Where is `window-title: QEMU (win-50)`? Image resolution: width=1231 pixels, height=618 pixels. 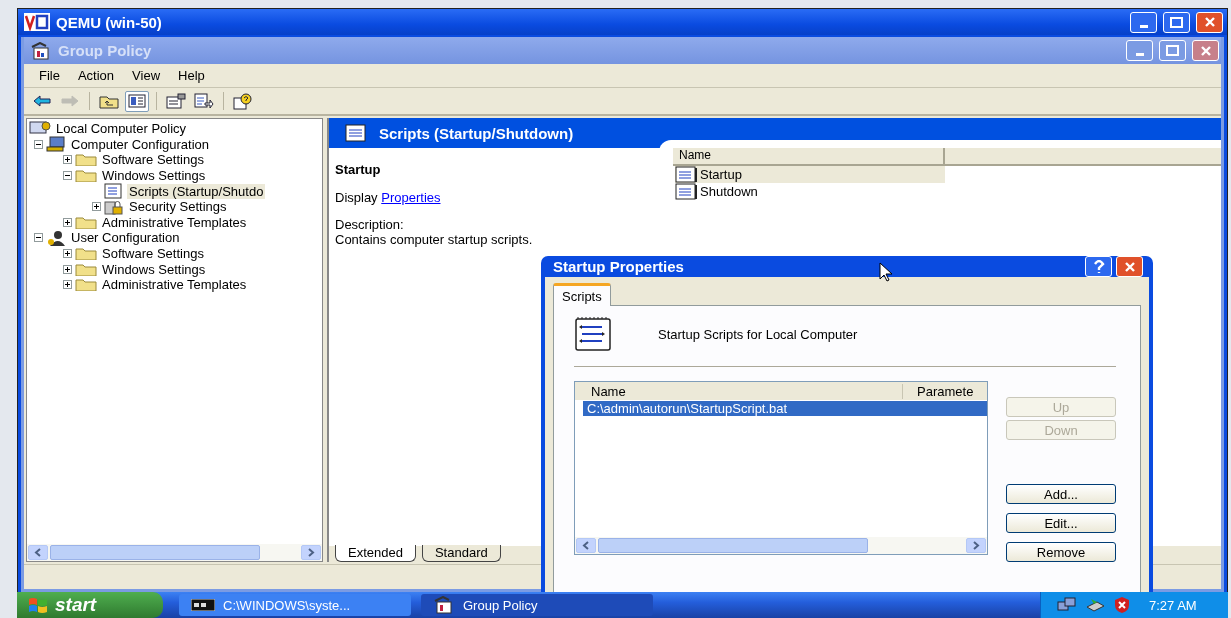
window-title: QEMU (win-50) is located at coordinates (109, 22).